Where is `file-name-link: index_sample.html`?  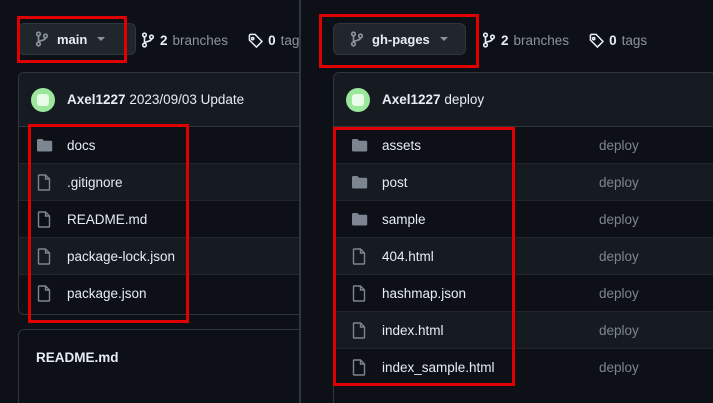 file-name-link: index_sample.html is located at coordinates (438, 367).